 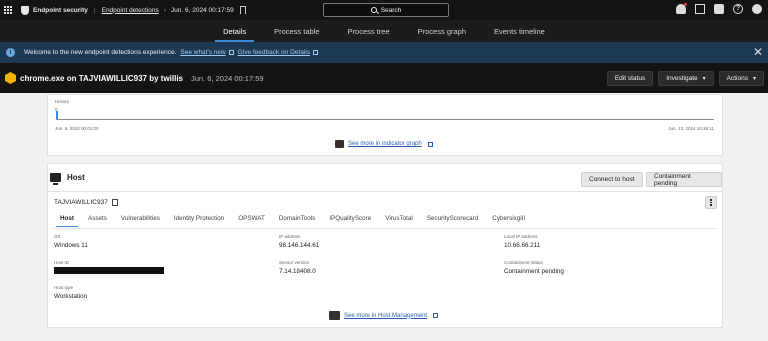 I want to click on investigate-button: Investigate ▾, so click(x=686, y=78).